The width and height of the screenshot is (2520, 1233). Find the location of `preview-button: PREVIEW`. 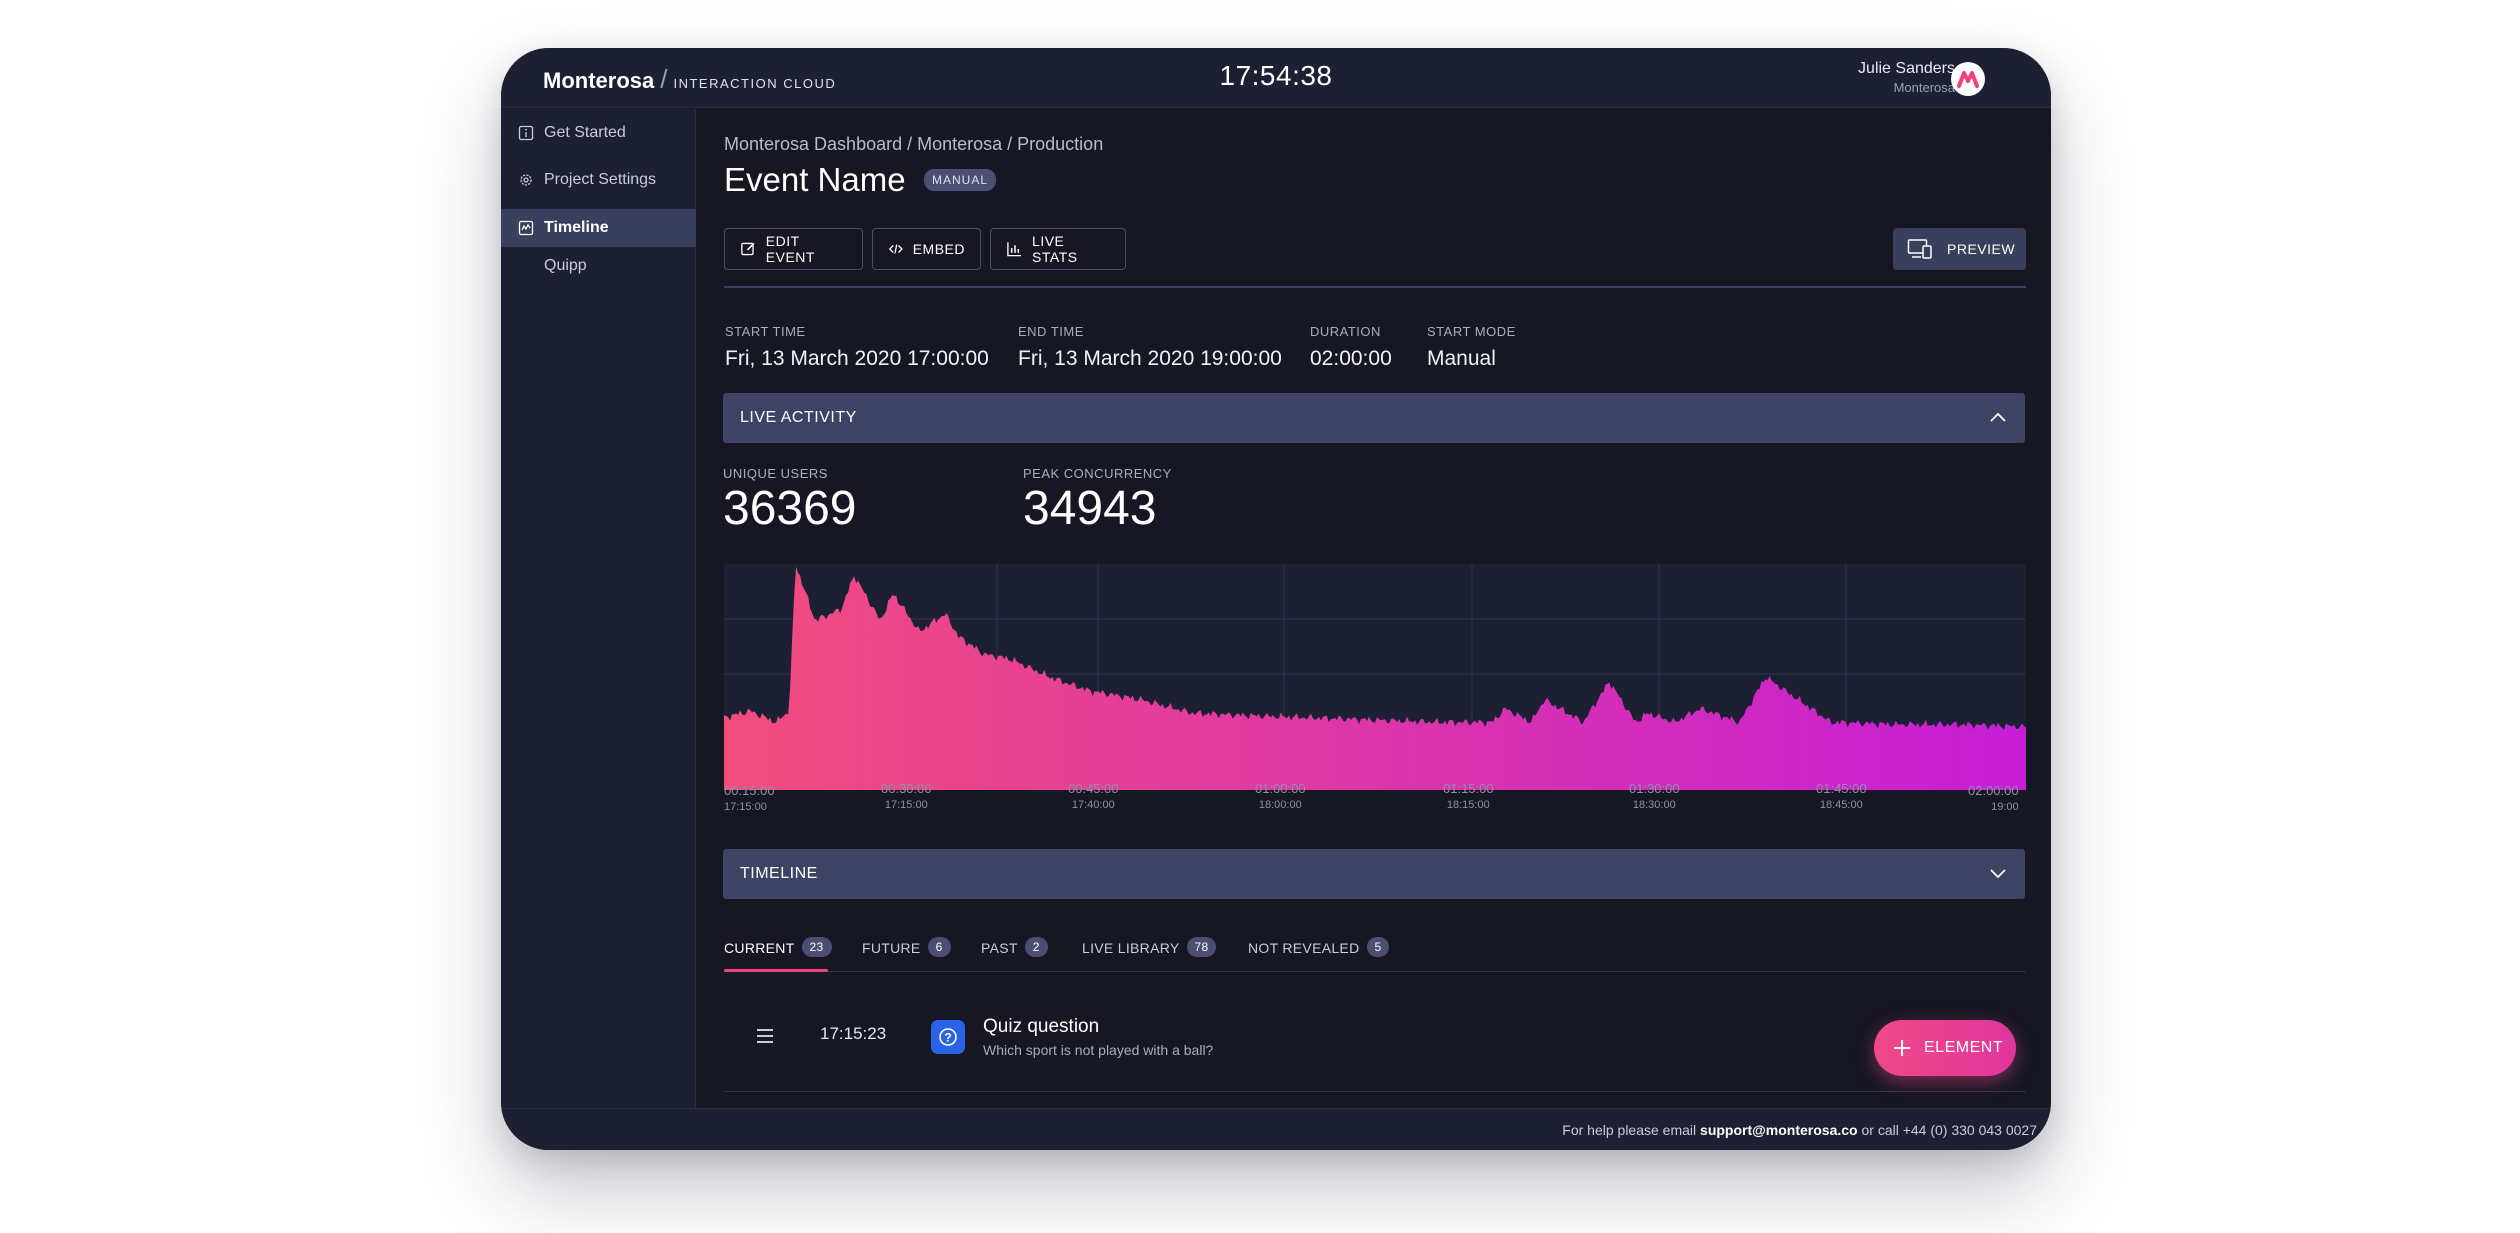

preview-button: PREVIEW is located at coordinates (1959, 249).